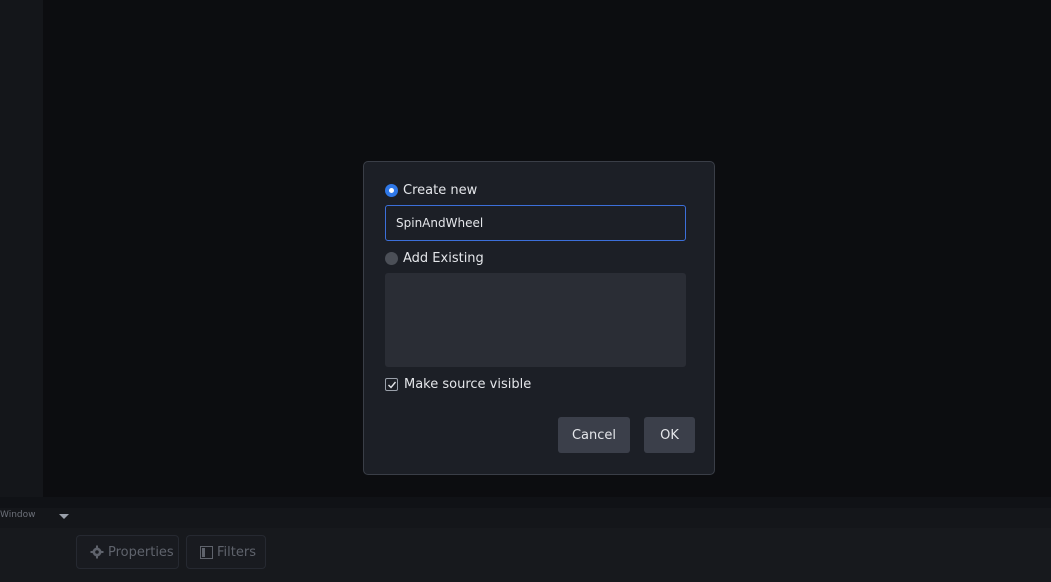  Describe the element at coordinates (440, 190) in the screenshot. I see `create-new-label: Create new` at that location.